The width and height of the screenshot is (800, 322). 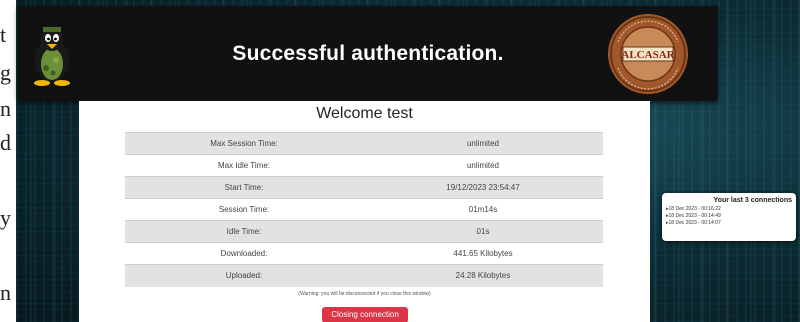 What do you see at coordinates (483, 253) in the screenshot?
I see `row-value: 441.65 Kilobytes` at bounding box center [483, 253].